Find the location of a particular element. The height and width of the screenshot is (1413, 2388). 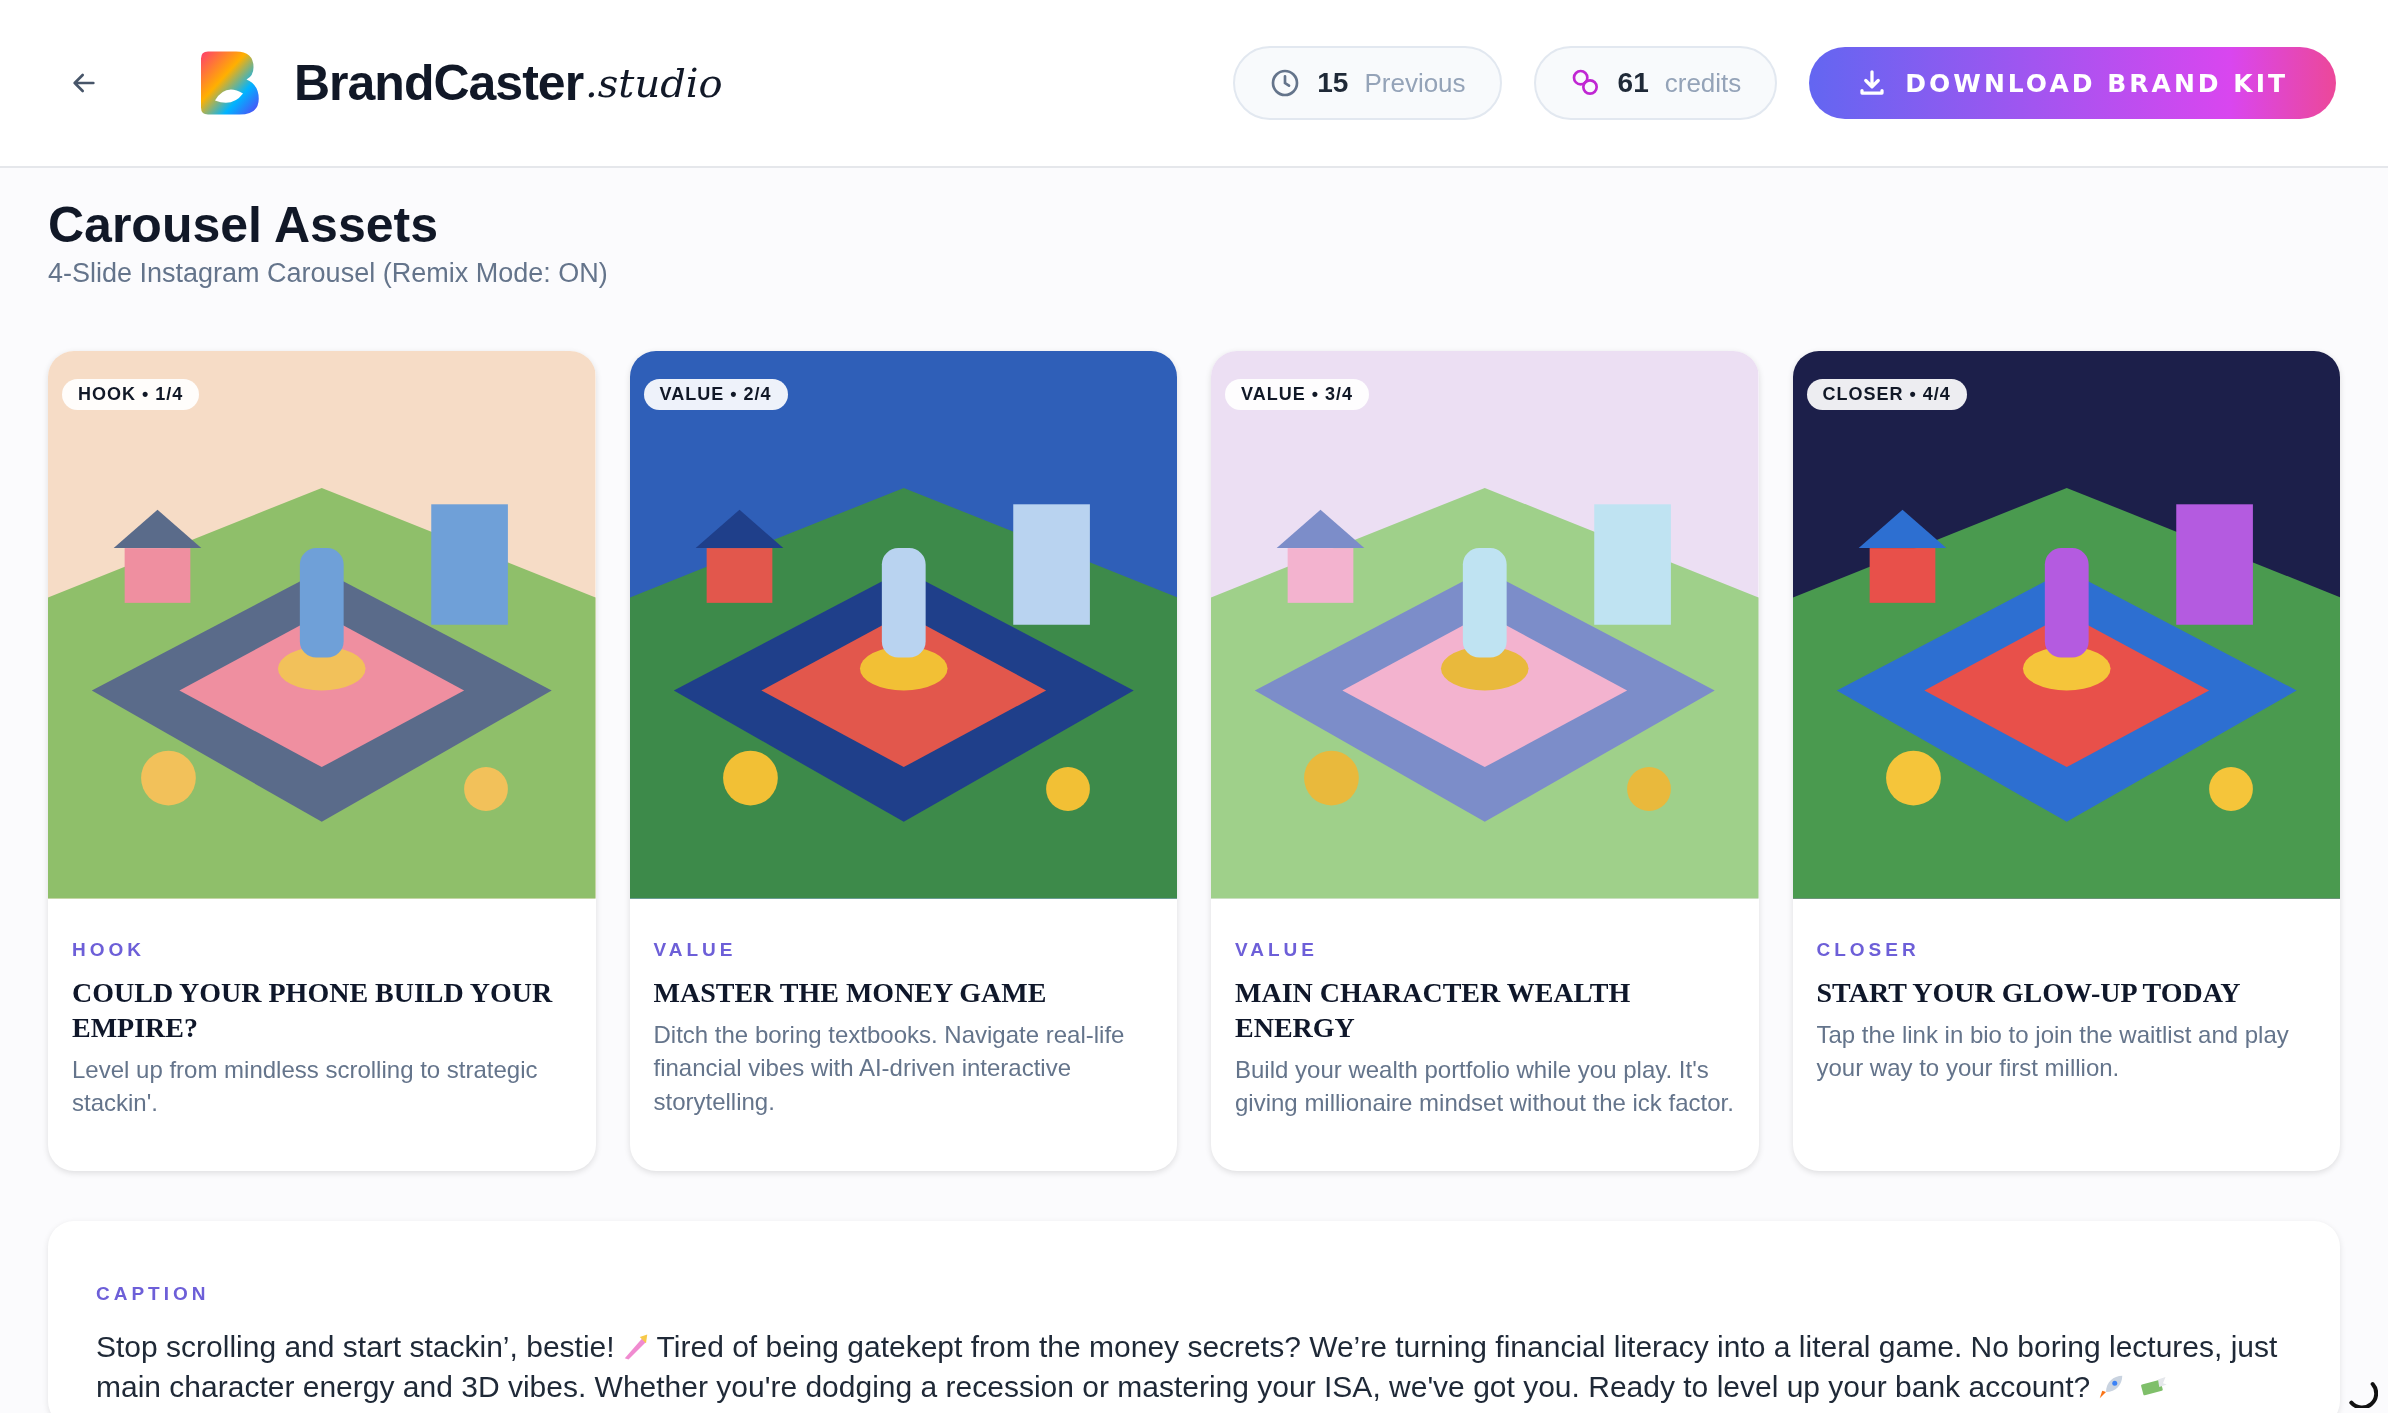

slide-title: MAIN CHARACTER WEALTH ENERGY is located at coordinates (1433, 1010).